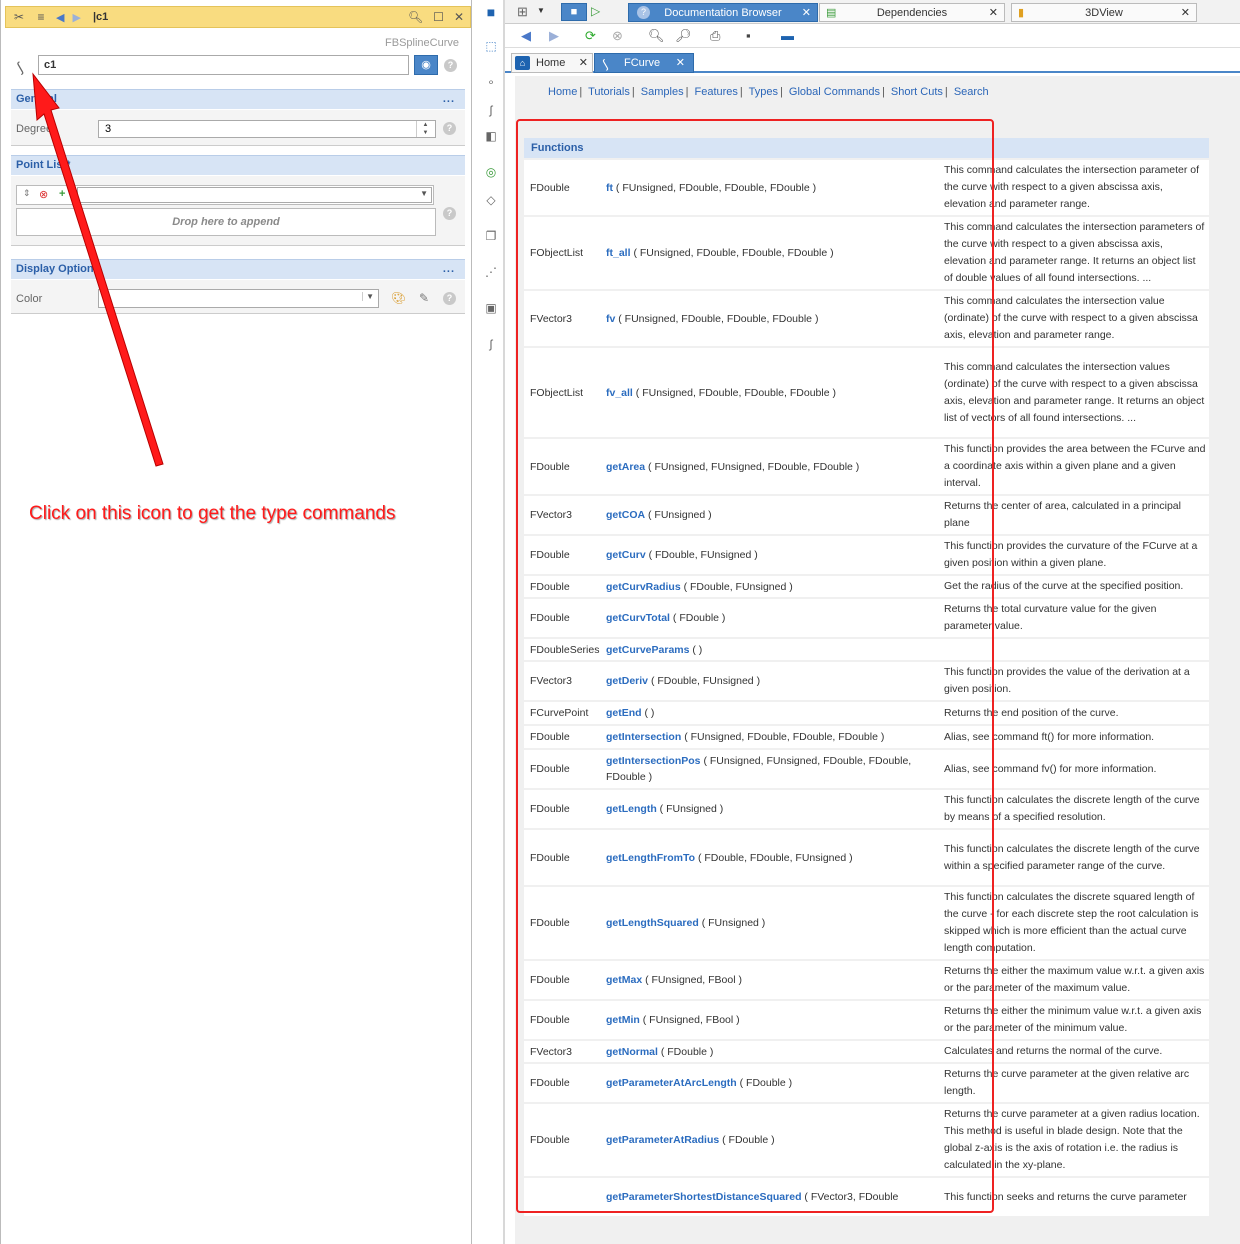 The height and width of the screenshot is (1244, 1240). I want to click on tab-documentation-browser: ? Documentation Browser ✕, so click(723, 12).